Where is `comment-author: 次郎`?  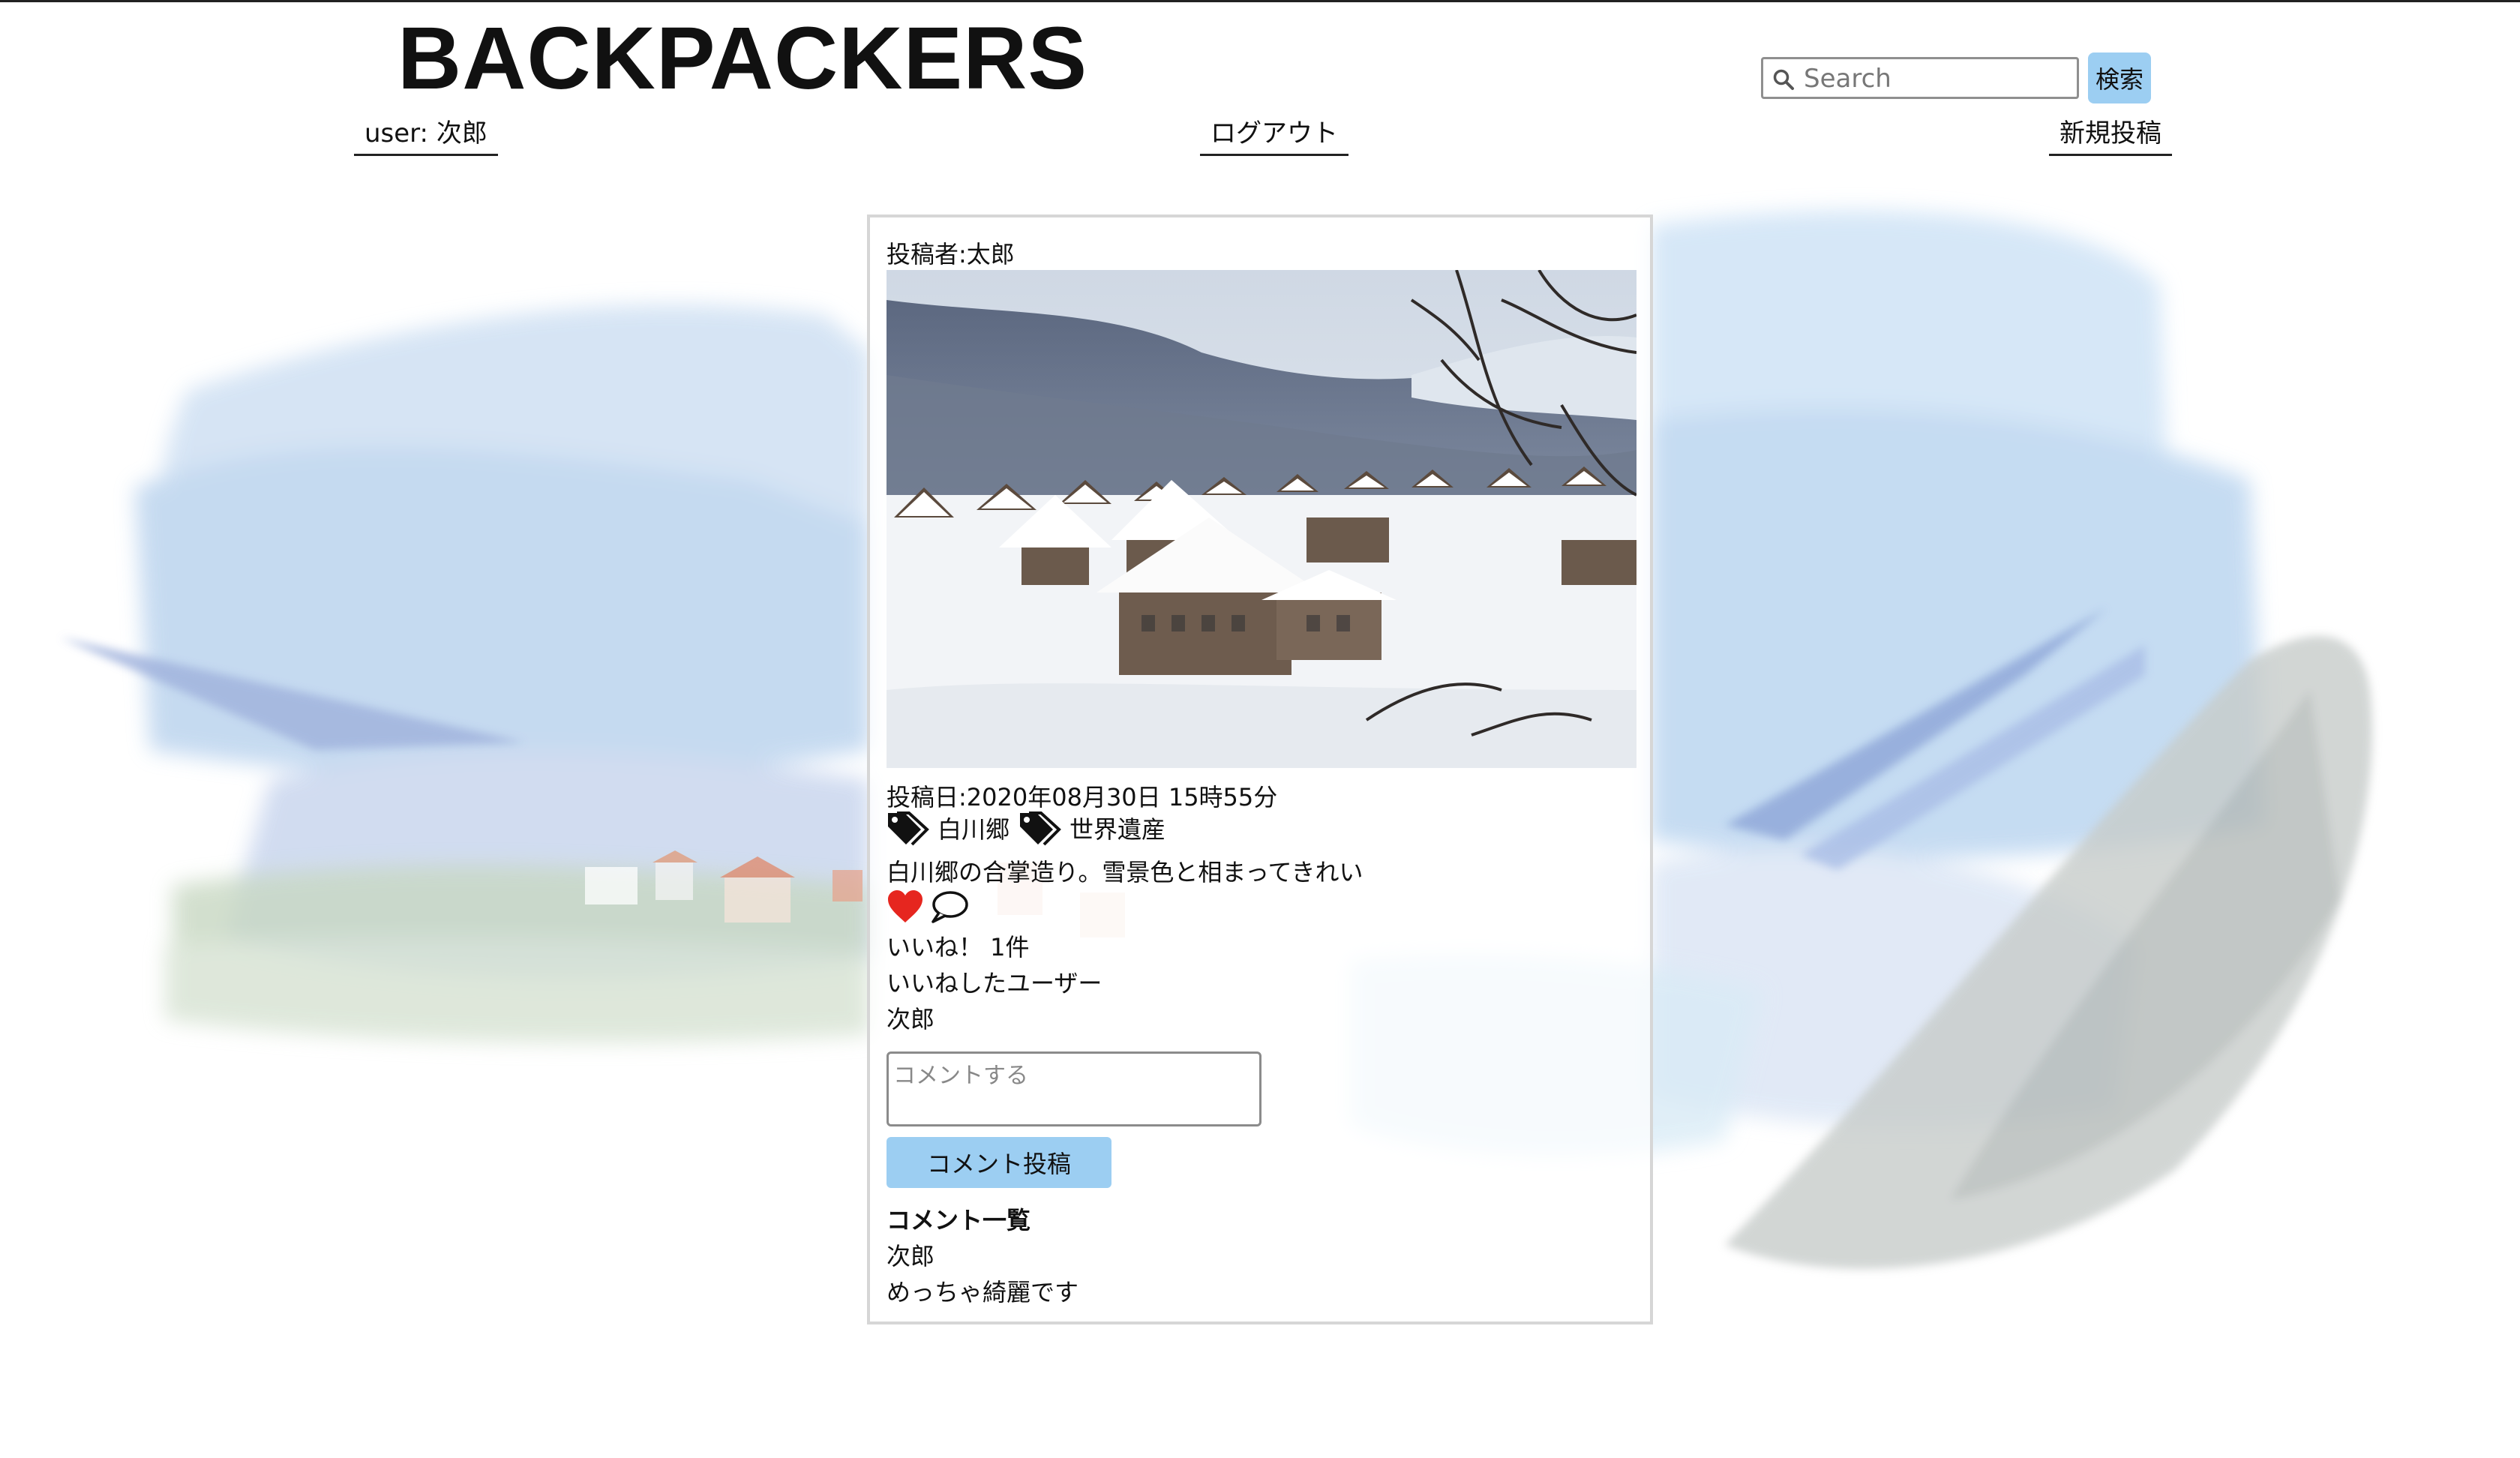 comment-author: 次郎 is located at coordinates (910, 1255).